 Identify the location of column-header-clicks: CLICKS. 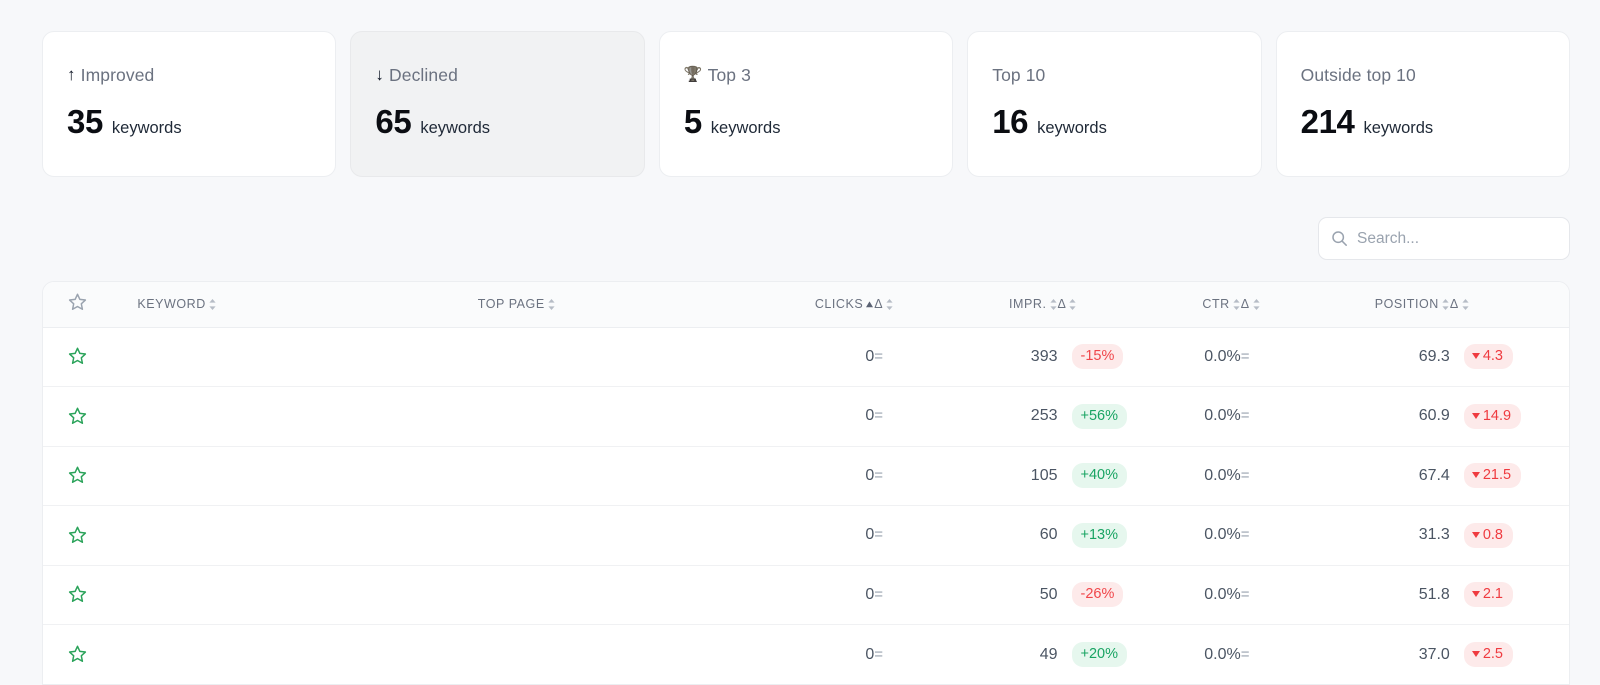
(830, 305).